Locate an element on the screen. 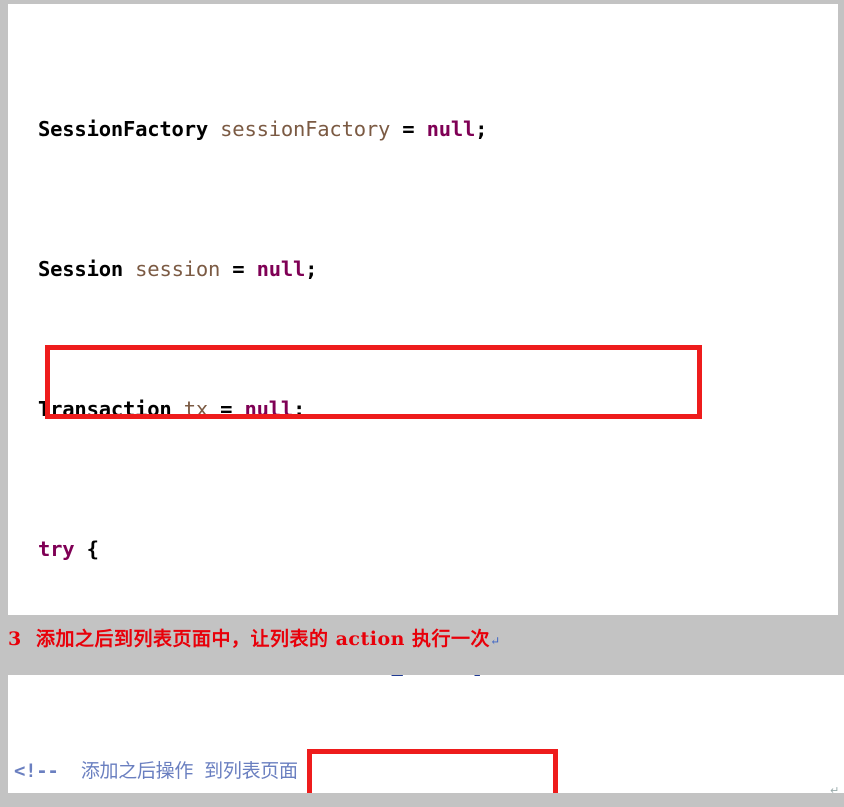  token-comment-open: <!-- is located at coordinates (36, 771).